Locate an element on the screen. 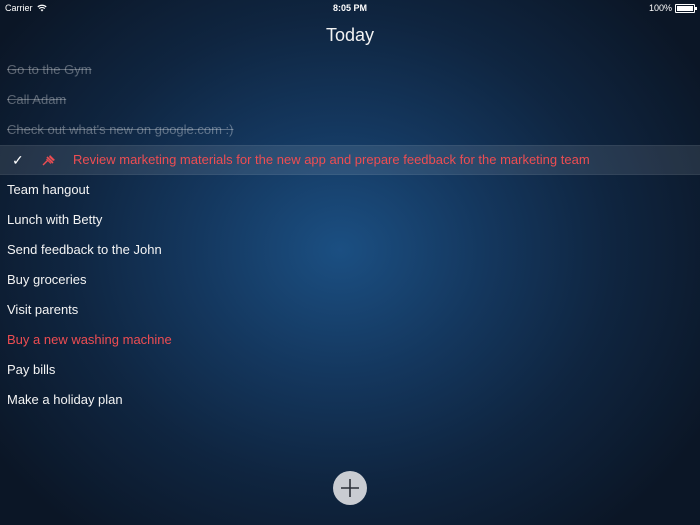 The image size is (700, 525). task-label: Check out what's new on google.com :) is located at coordinates (120, 129).